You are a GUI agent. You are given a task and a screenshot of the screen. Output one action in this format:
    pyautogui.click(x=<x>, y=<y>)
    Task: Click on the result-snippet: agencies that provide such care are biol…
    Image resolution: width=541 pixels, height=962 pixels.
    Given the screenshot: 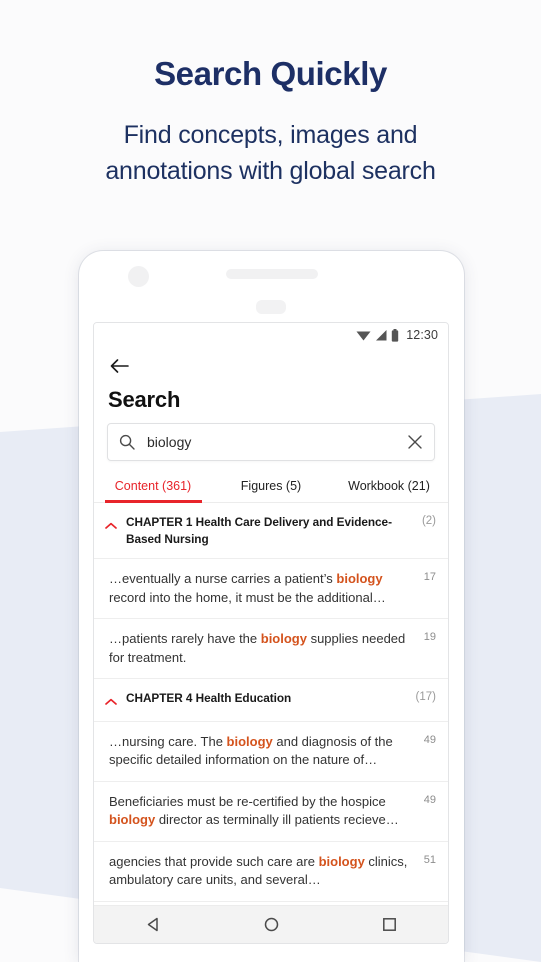 What is the action you would take?
    pyautogui.click(x=258, y=870)
    